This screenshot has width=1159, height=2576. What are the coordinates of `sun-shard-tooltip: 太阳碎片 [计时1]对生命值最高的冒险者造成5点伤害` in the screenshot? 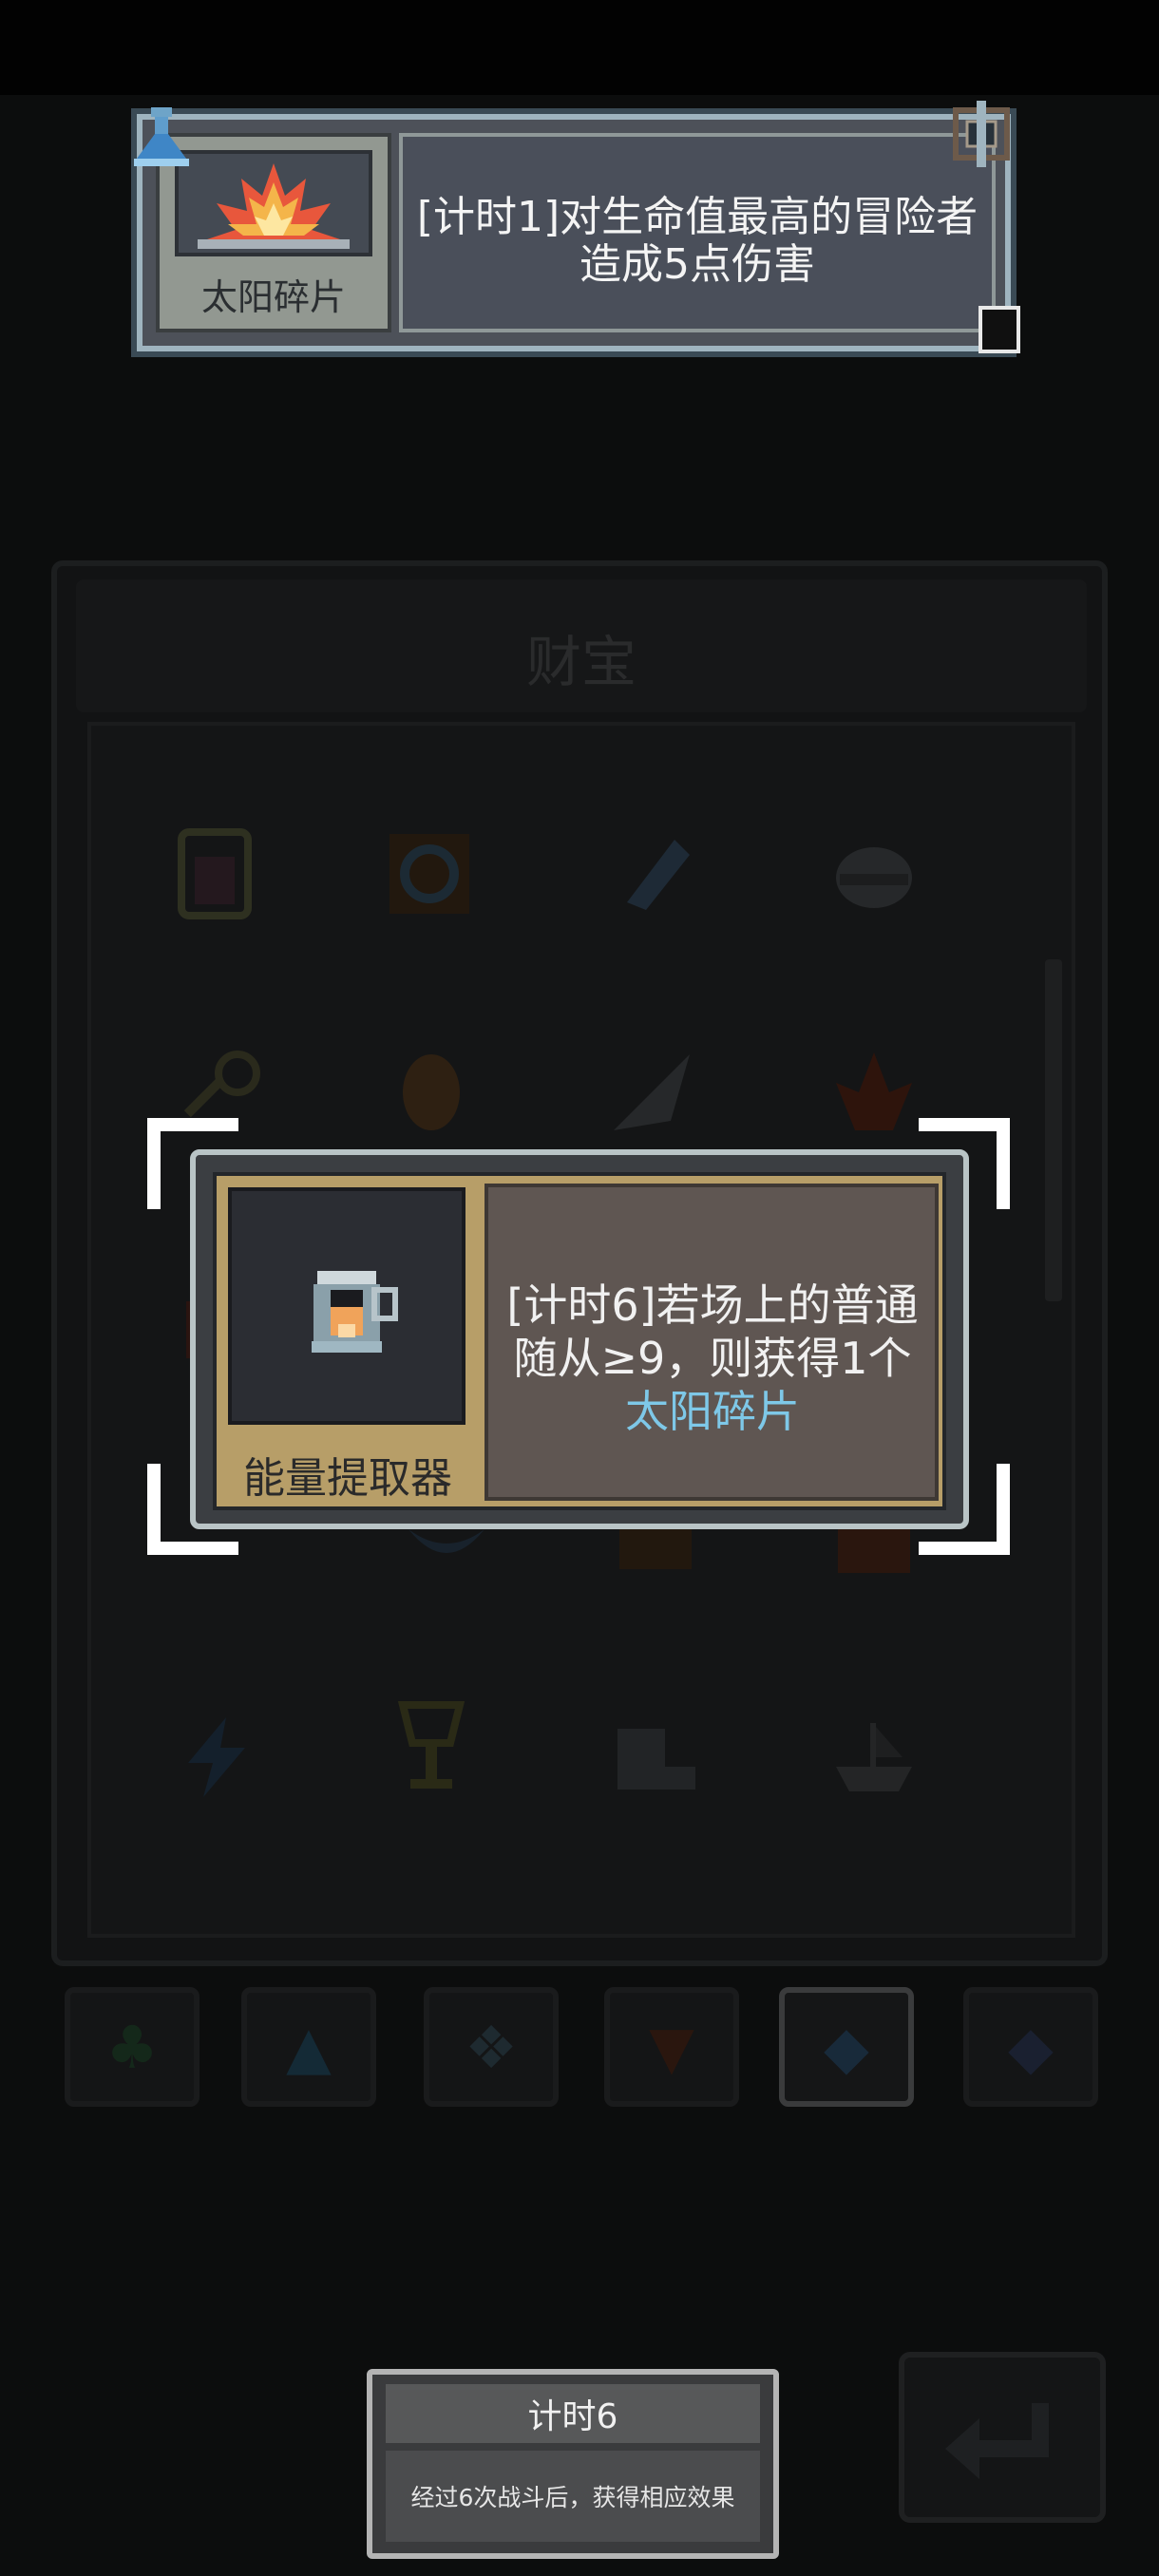 It's located at (574, 232).